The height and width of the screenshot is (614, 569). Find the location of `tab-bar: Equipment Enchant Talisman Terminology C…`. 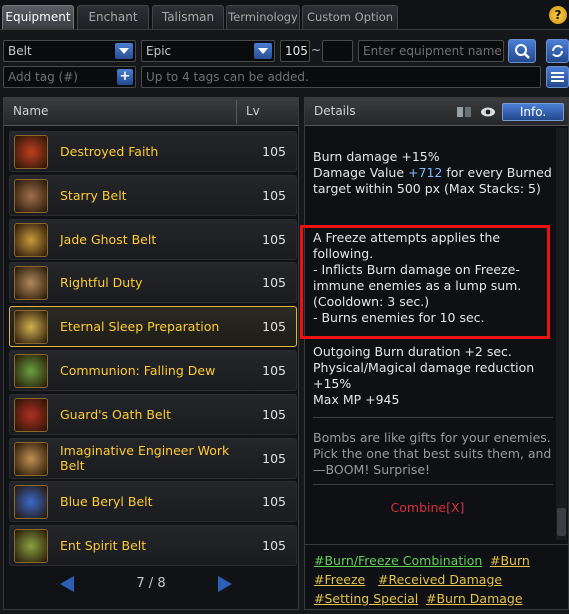

tab-bar: Equipment Enchant Talisman Terminology C… is located at coordinates (284, 15).